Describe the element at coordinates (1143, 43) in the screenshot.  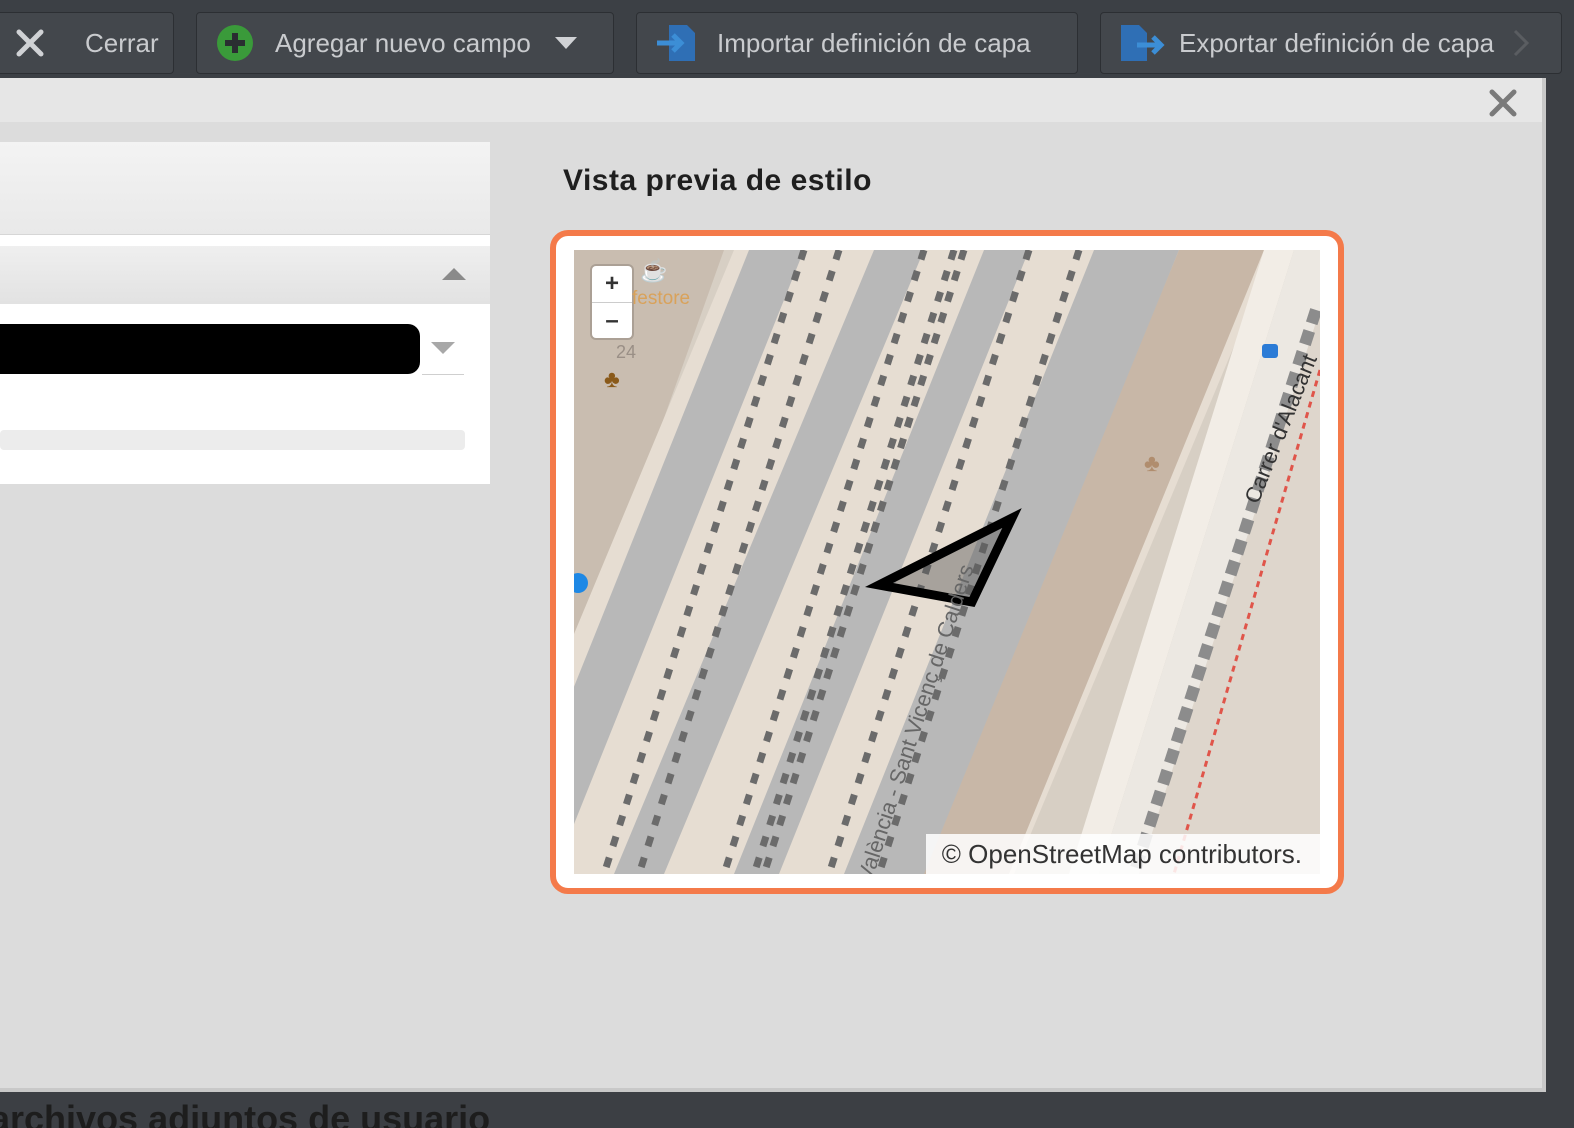
I see `export-file-icon` at that location.